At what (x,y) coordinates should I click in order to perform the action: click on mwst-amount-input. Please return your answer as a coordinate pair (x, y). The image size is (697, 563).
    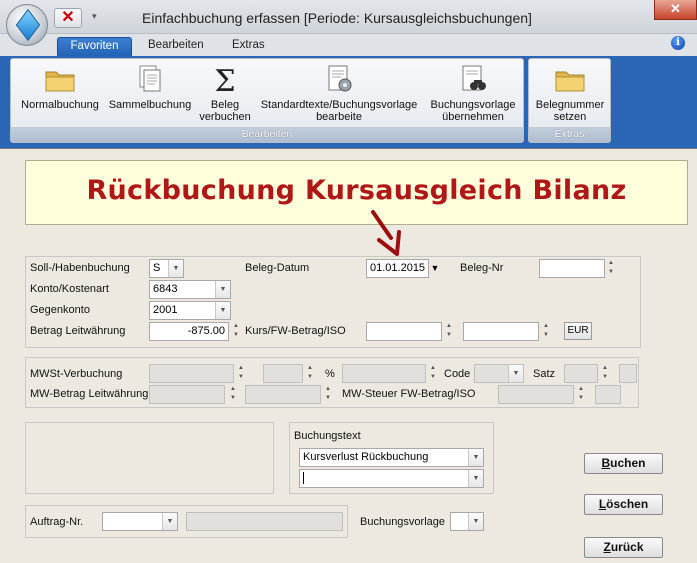
    Looking at the image, I should click on (384, 373).